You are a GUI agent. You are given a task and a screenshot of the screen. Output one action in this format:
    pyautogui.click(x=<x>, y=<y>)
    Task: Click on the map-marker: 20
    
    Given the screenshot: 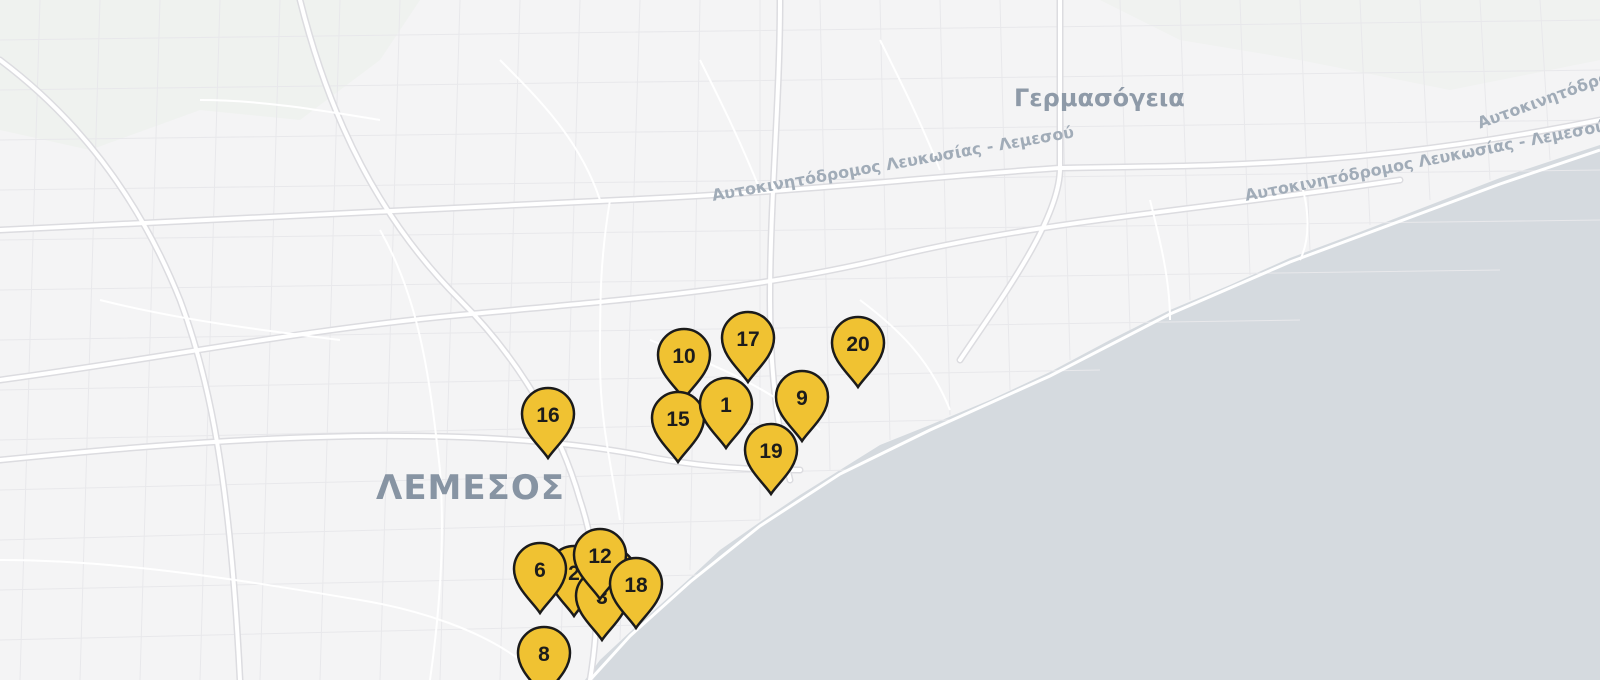 What is the action you would take?
    pyautogui.click(x=858, y=352)
    